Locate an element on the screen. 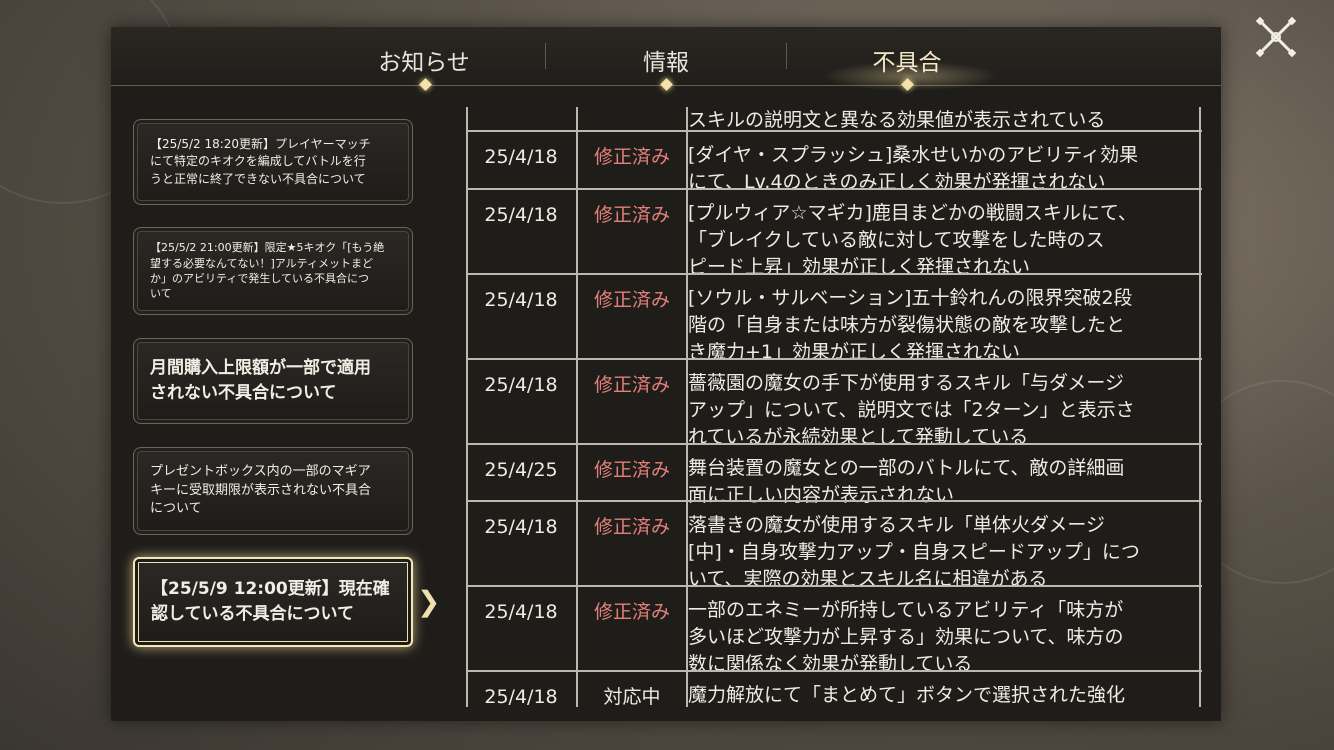 This screenshot has width=1334, height=750. notice-line: 認している不具合について is located at coordinates (252, 614).